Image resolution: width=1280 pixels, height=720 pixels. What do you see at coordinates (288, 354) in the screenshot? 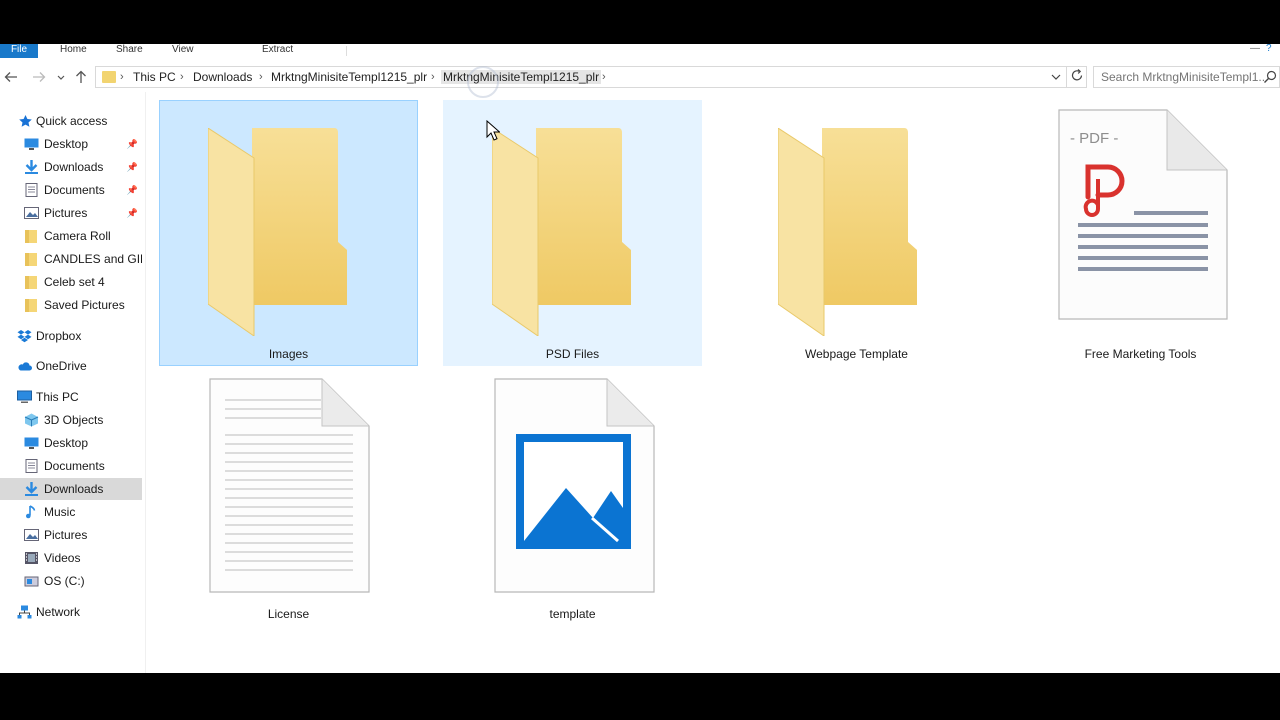
I see `file-item-label: Images` at bounding box center [288, 354].